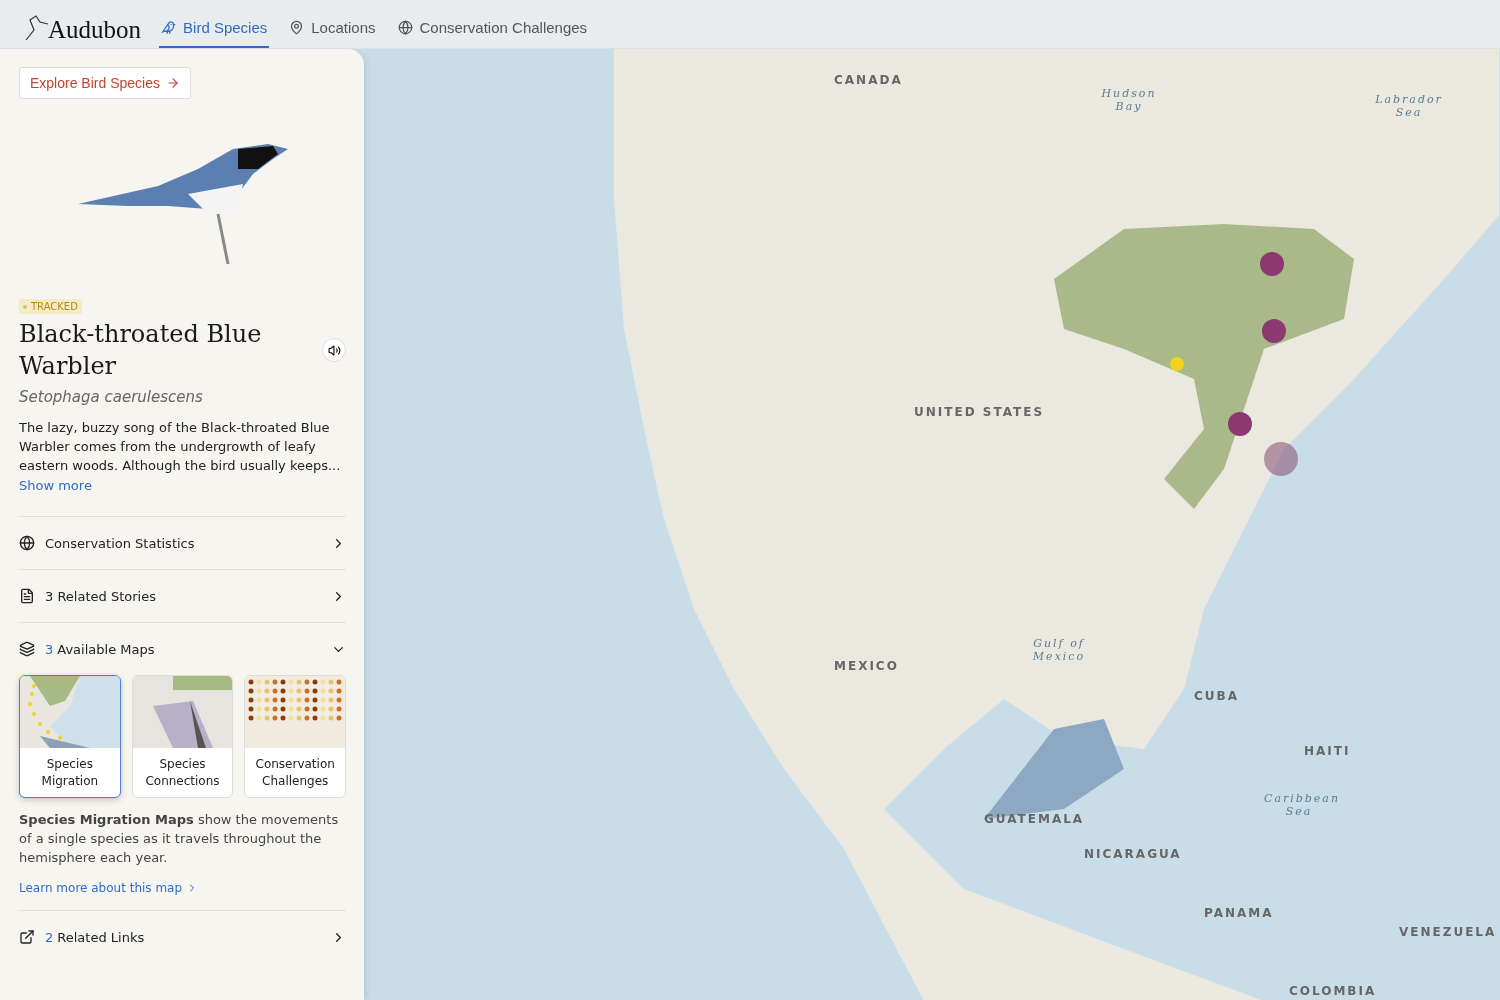 The image size is (1500, 1000). What do you see at coordinates (979, 412) in the screenshot?
I see `country-label: UNITED STATES` at bounding box center [979, 412].